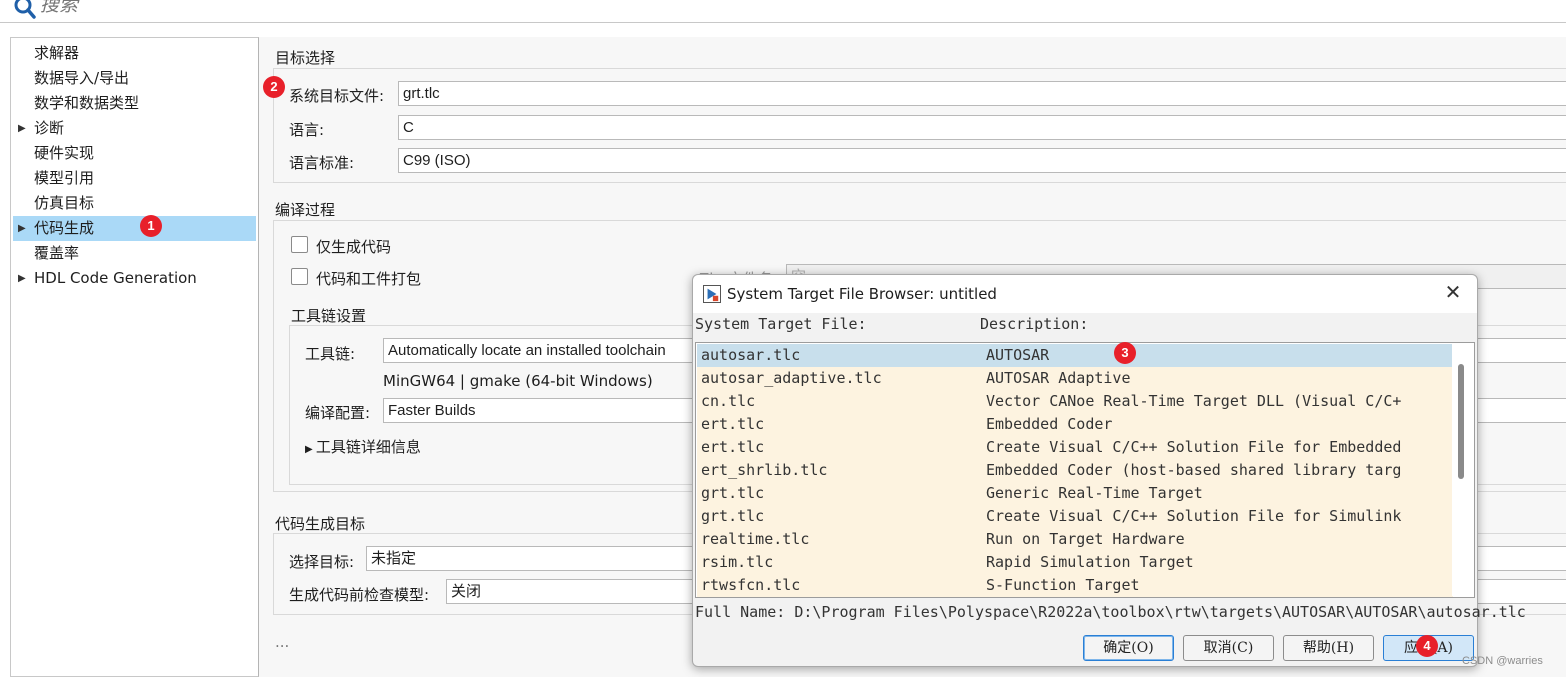 The height and width of the screenshot is (677, 1566). I want to click on list-item: autosar_adaptive.tlc AUTOSAR Adaptive, so click(1075, 378).